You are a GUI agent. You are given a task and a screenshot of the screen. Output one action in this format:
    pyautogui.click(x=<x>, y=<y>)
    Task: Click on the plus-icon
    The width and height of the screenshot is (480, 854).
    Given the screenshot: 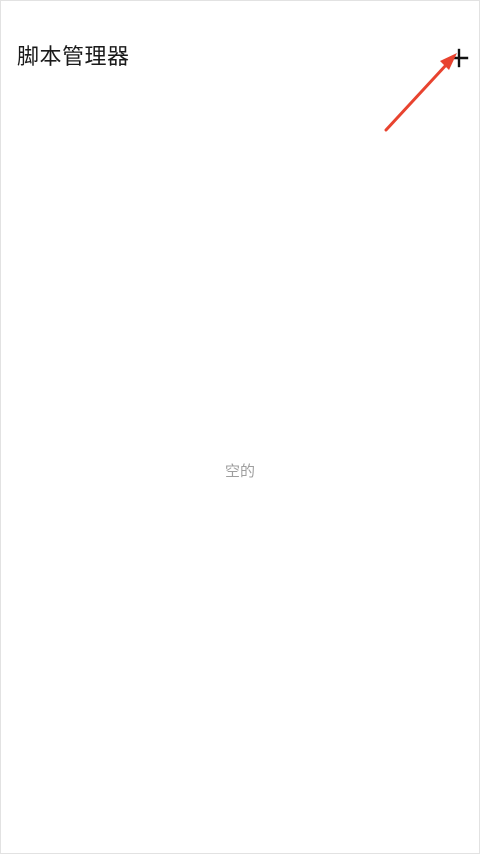 What is the action you would take?
    pyautogui.click(x=459, y=58)
    